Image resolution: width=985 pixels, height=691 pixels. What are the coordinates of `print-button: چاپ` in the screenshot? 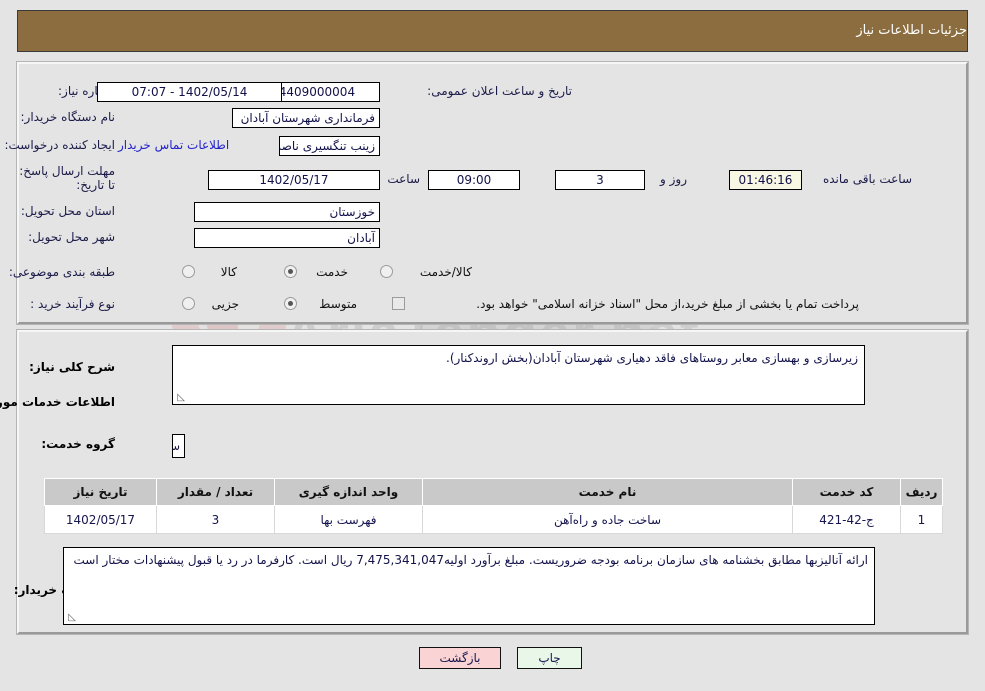 It's located at (549, 658).